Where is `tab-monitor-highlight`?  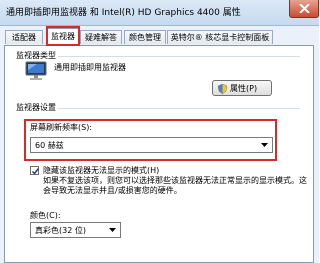 tab-monitor-highlight is located at coordinates (63, 36).